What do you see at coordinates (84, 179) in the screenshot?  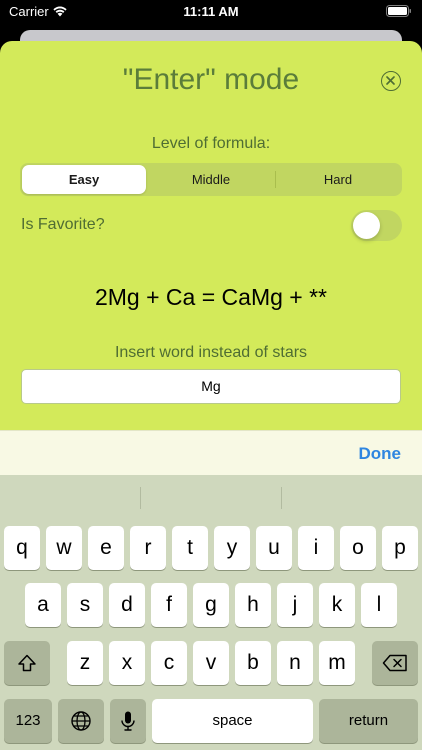 I see `segment-easy: Easy` at bounding box center [84, 179].